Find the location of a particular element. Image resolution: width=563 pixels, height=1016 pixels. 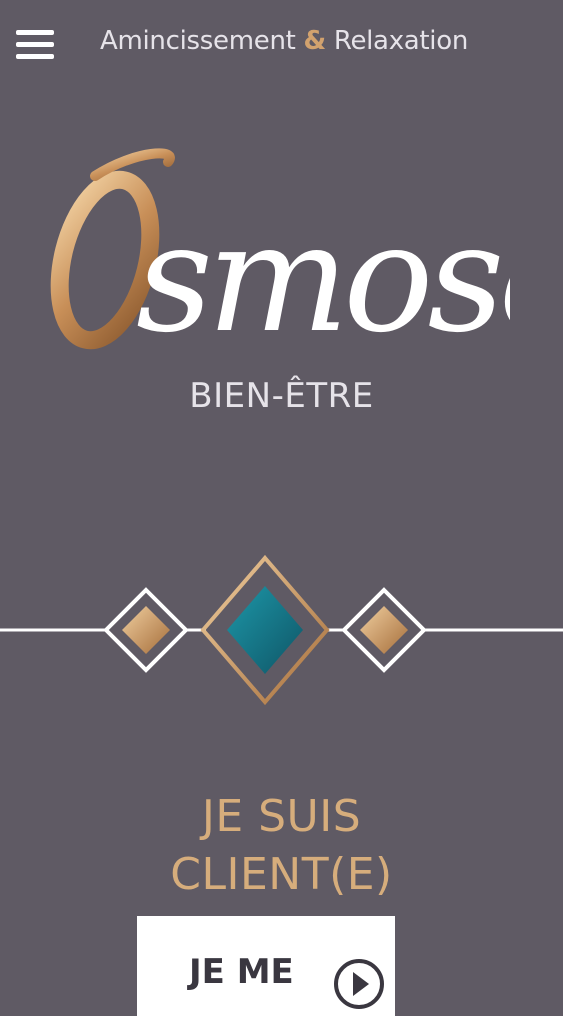

ornament-diamond-left-fill is located at coordinates (146, 630).